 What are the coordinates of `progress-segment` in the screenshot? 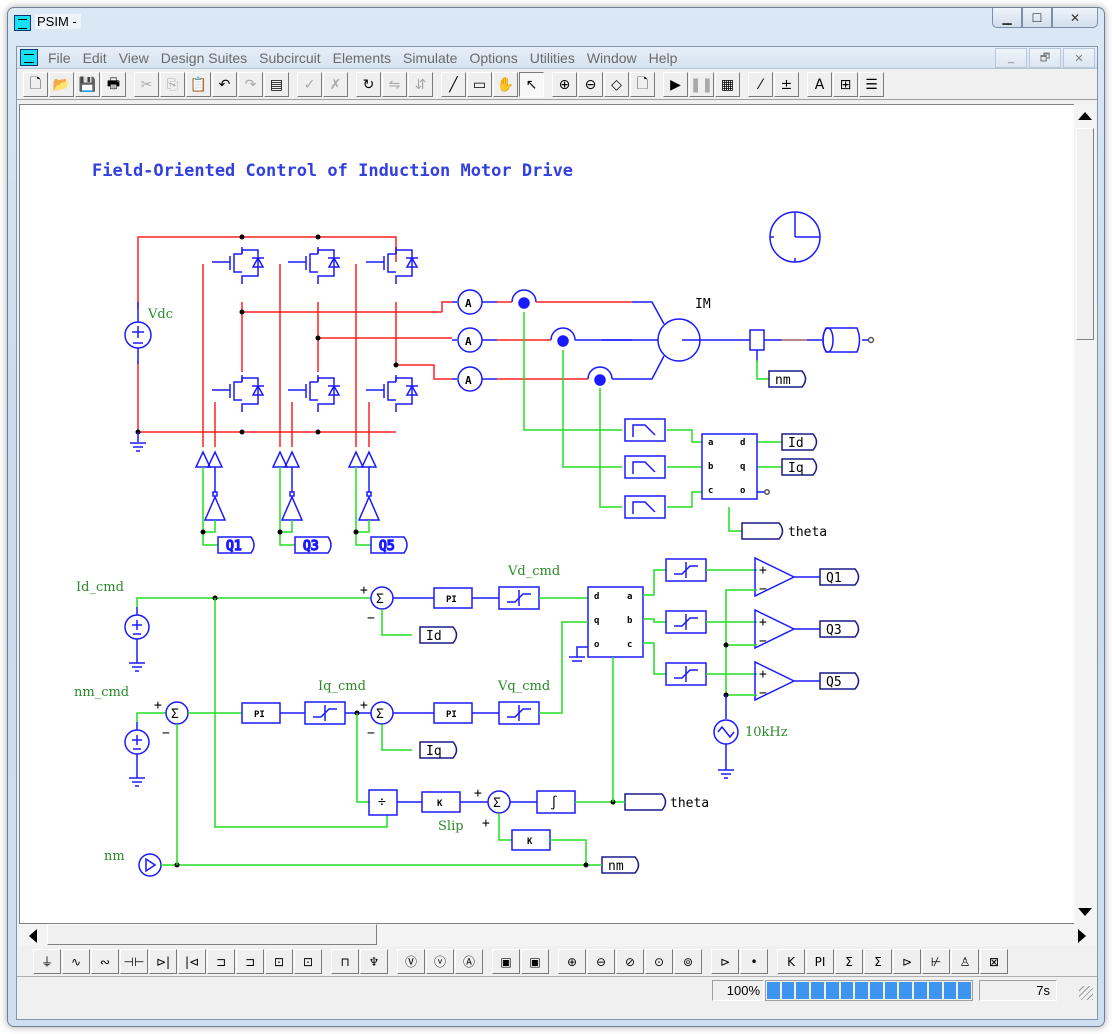 It's located at (876, 990).